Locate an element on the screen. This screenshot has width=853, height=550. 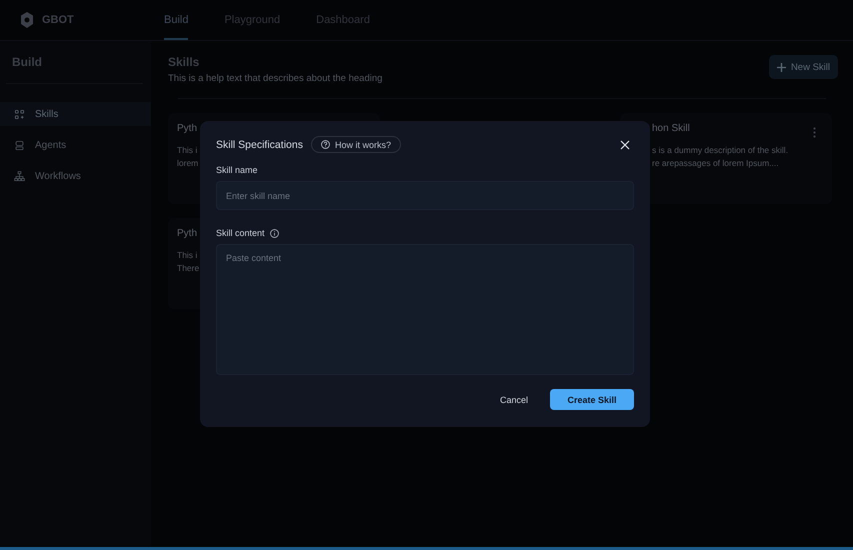
grid-icon is located at coordinates (19, 114).